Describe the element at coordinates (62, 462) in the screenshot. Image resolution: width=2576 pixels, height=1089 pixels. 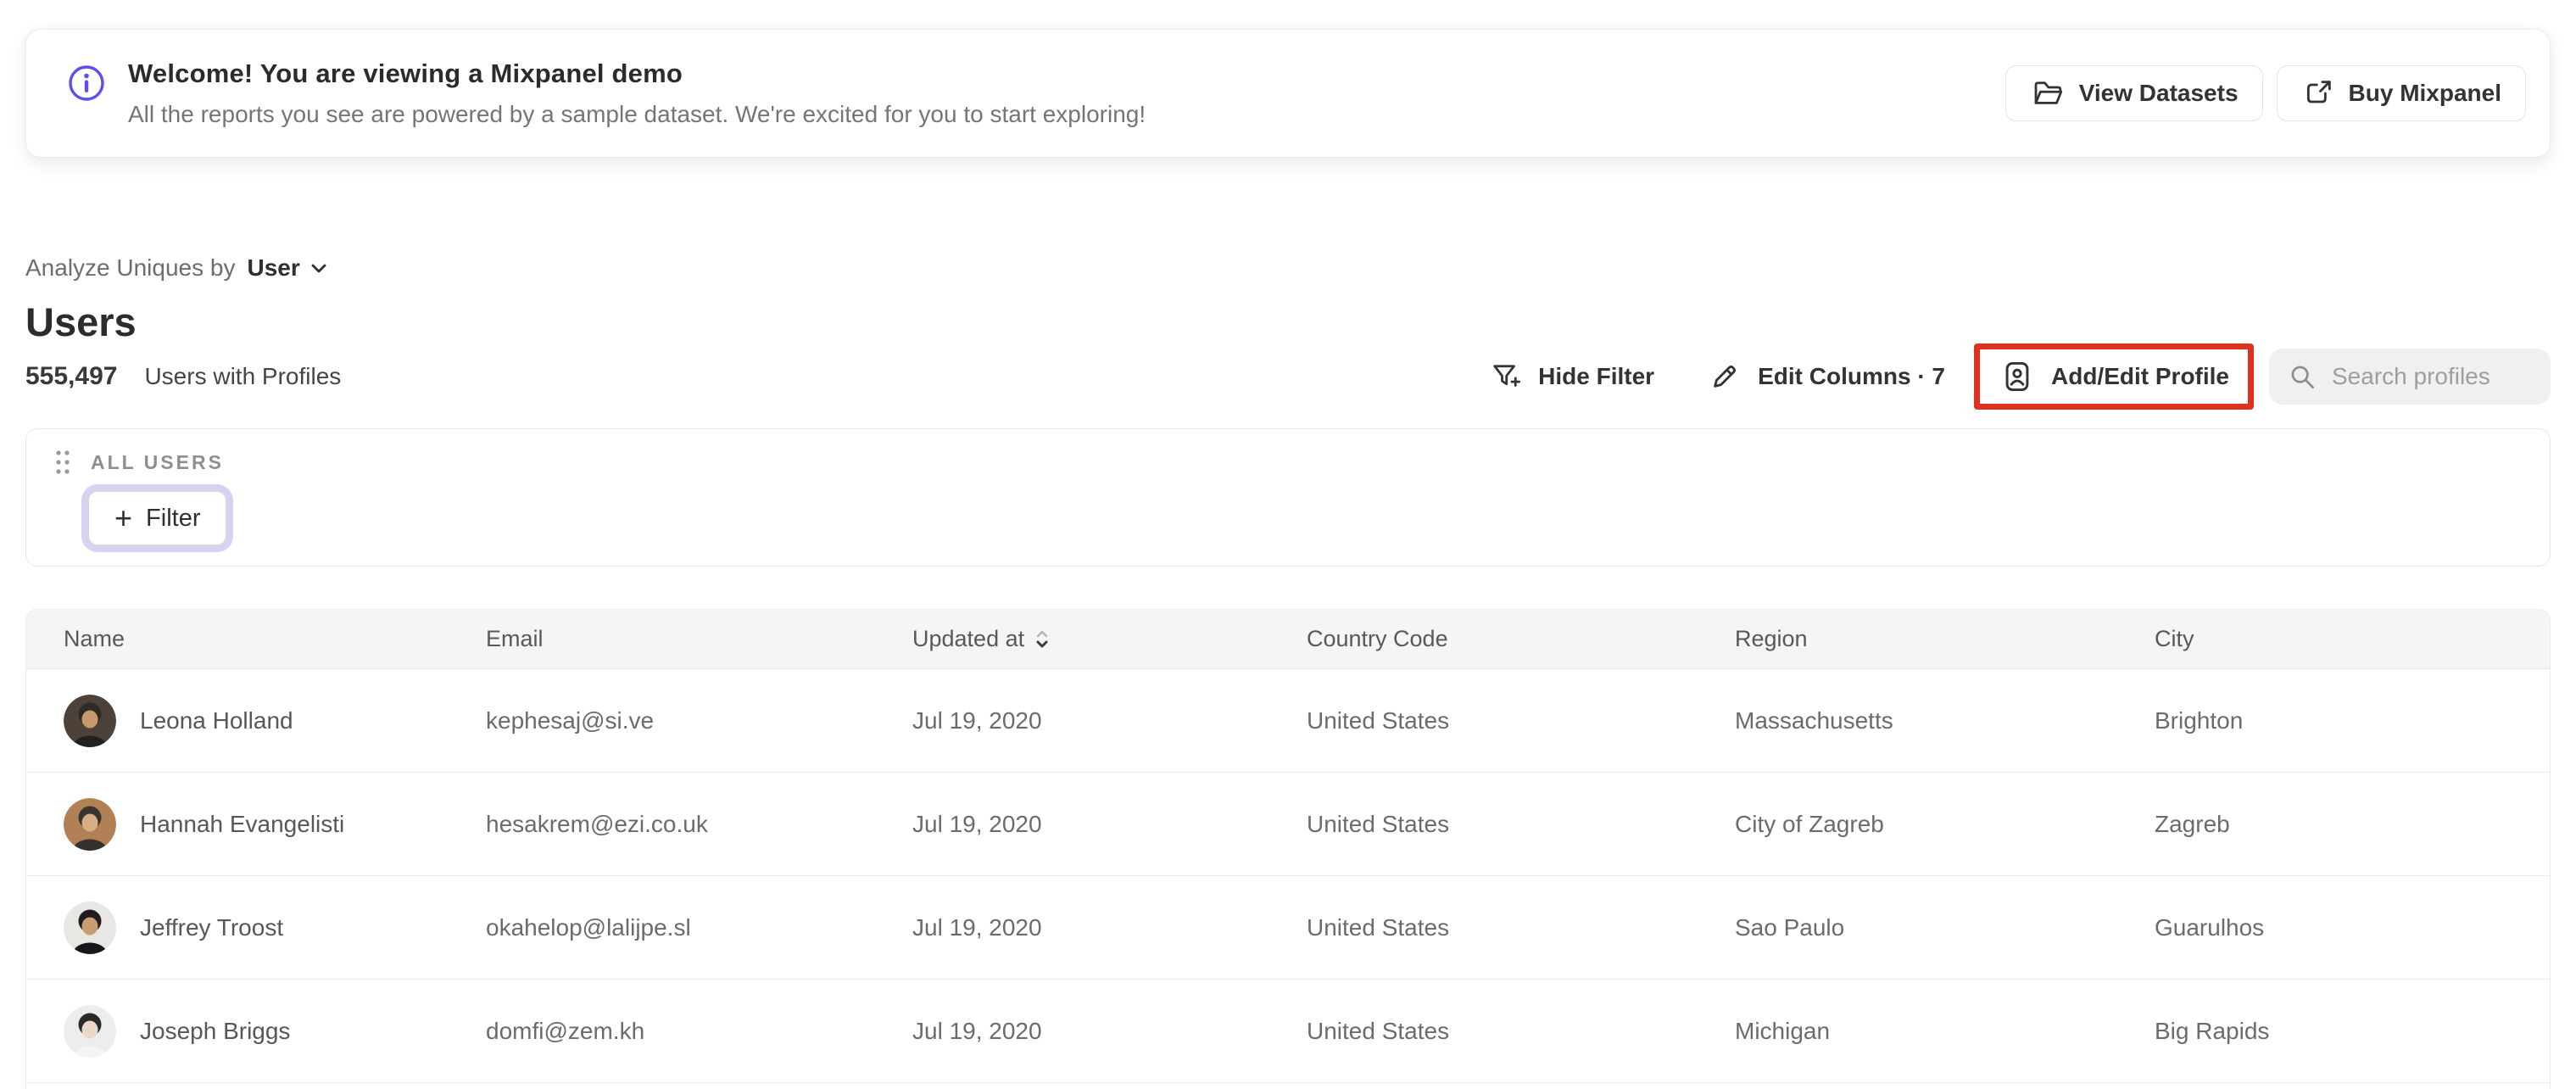
I see `drag-handle-icon` at that location.